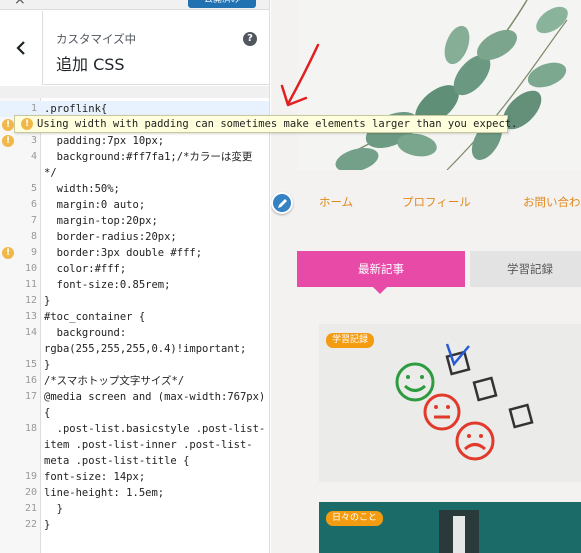 This screenshot has height=553, width=581. What do you see at coordinates (134, 5) in the screenshot?
I see `customizer-topbar: × 公開済み` at bounding box center [134, 5].